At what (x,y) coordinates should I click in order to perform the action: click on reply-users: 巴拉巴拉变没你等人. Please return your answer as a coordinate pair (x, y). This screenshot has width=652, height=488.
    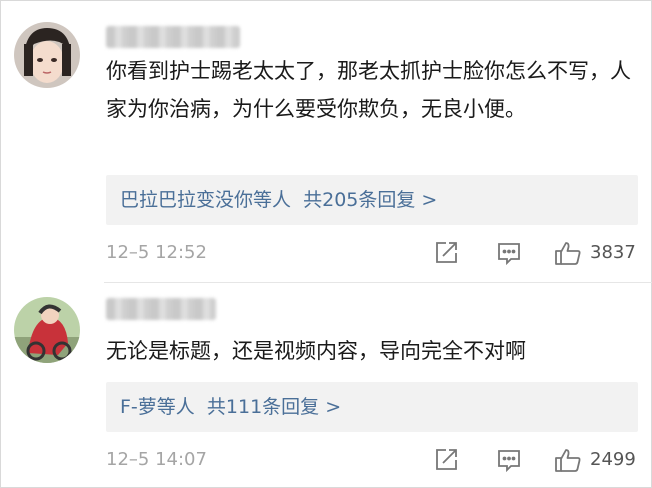
    Looking at the image, I should click on (206, 200).